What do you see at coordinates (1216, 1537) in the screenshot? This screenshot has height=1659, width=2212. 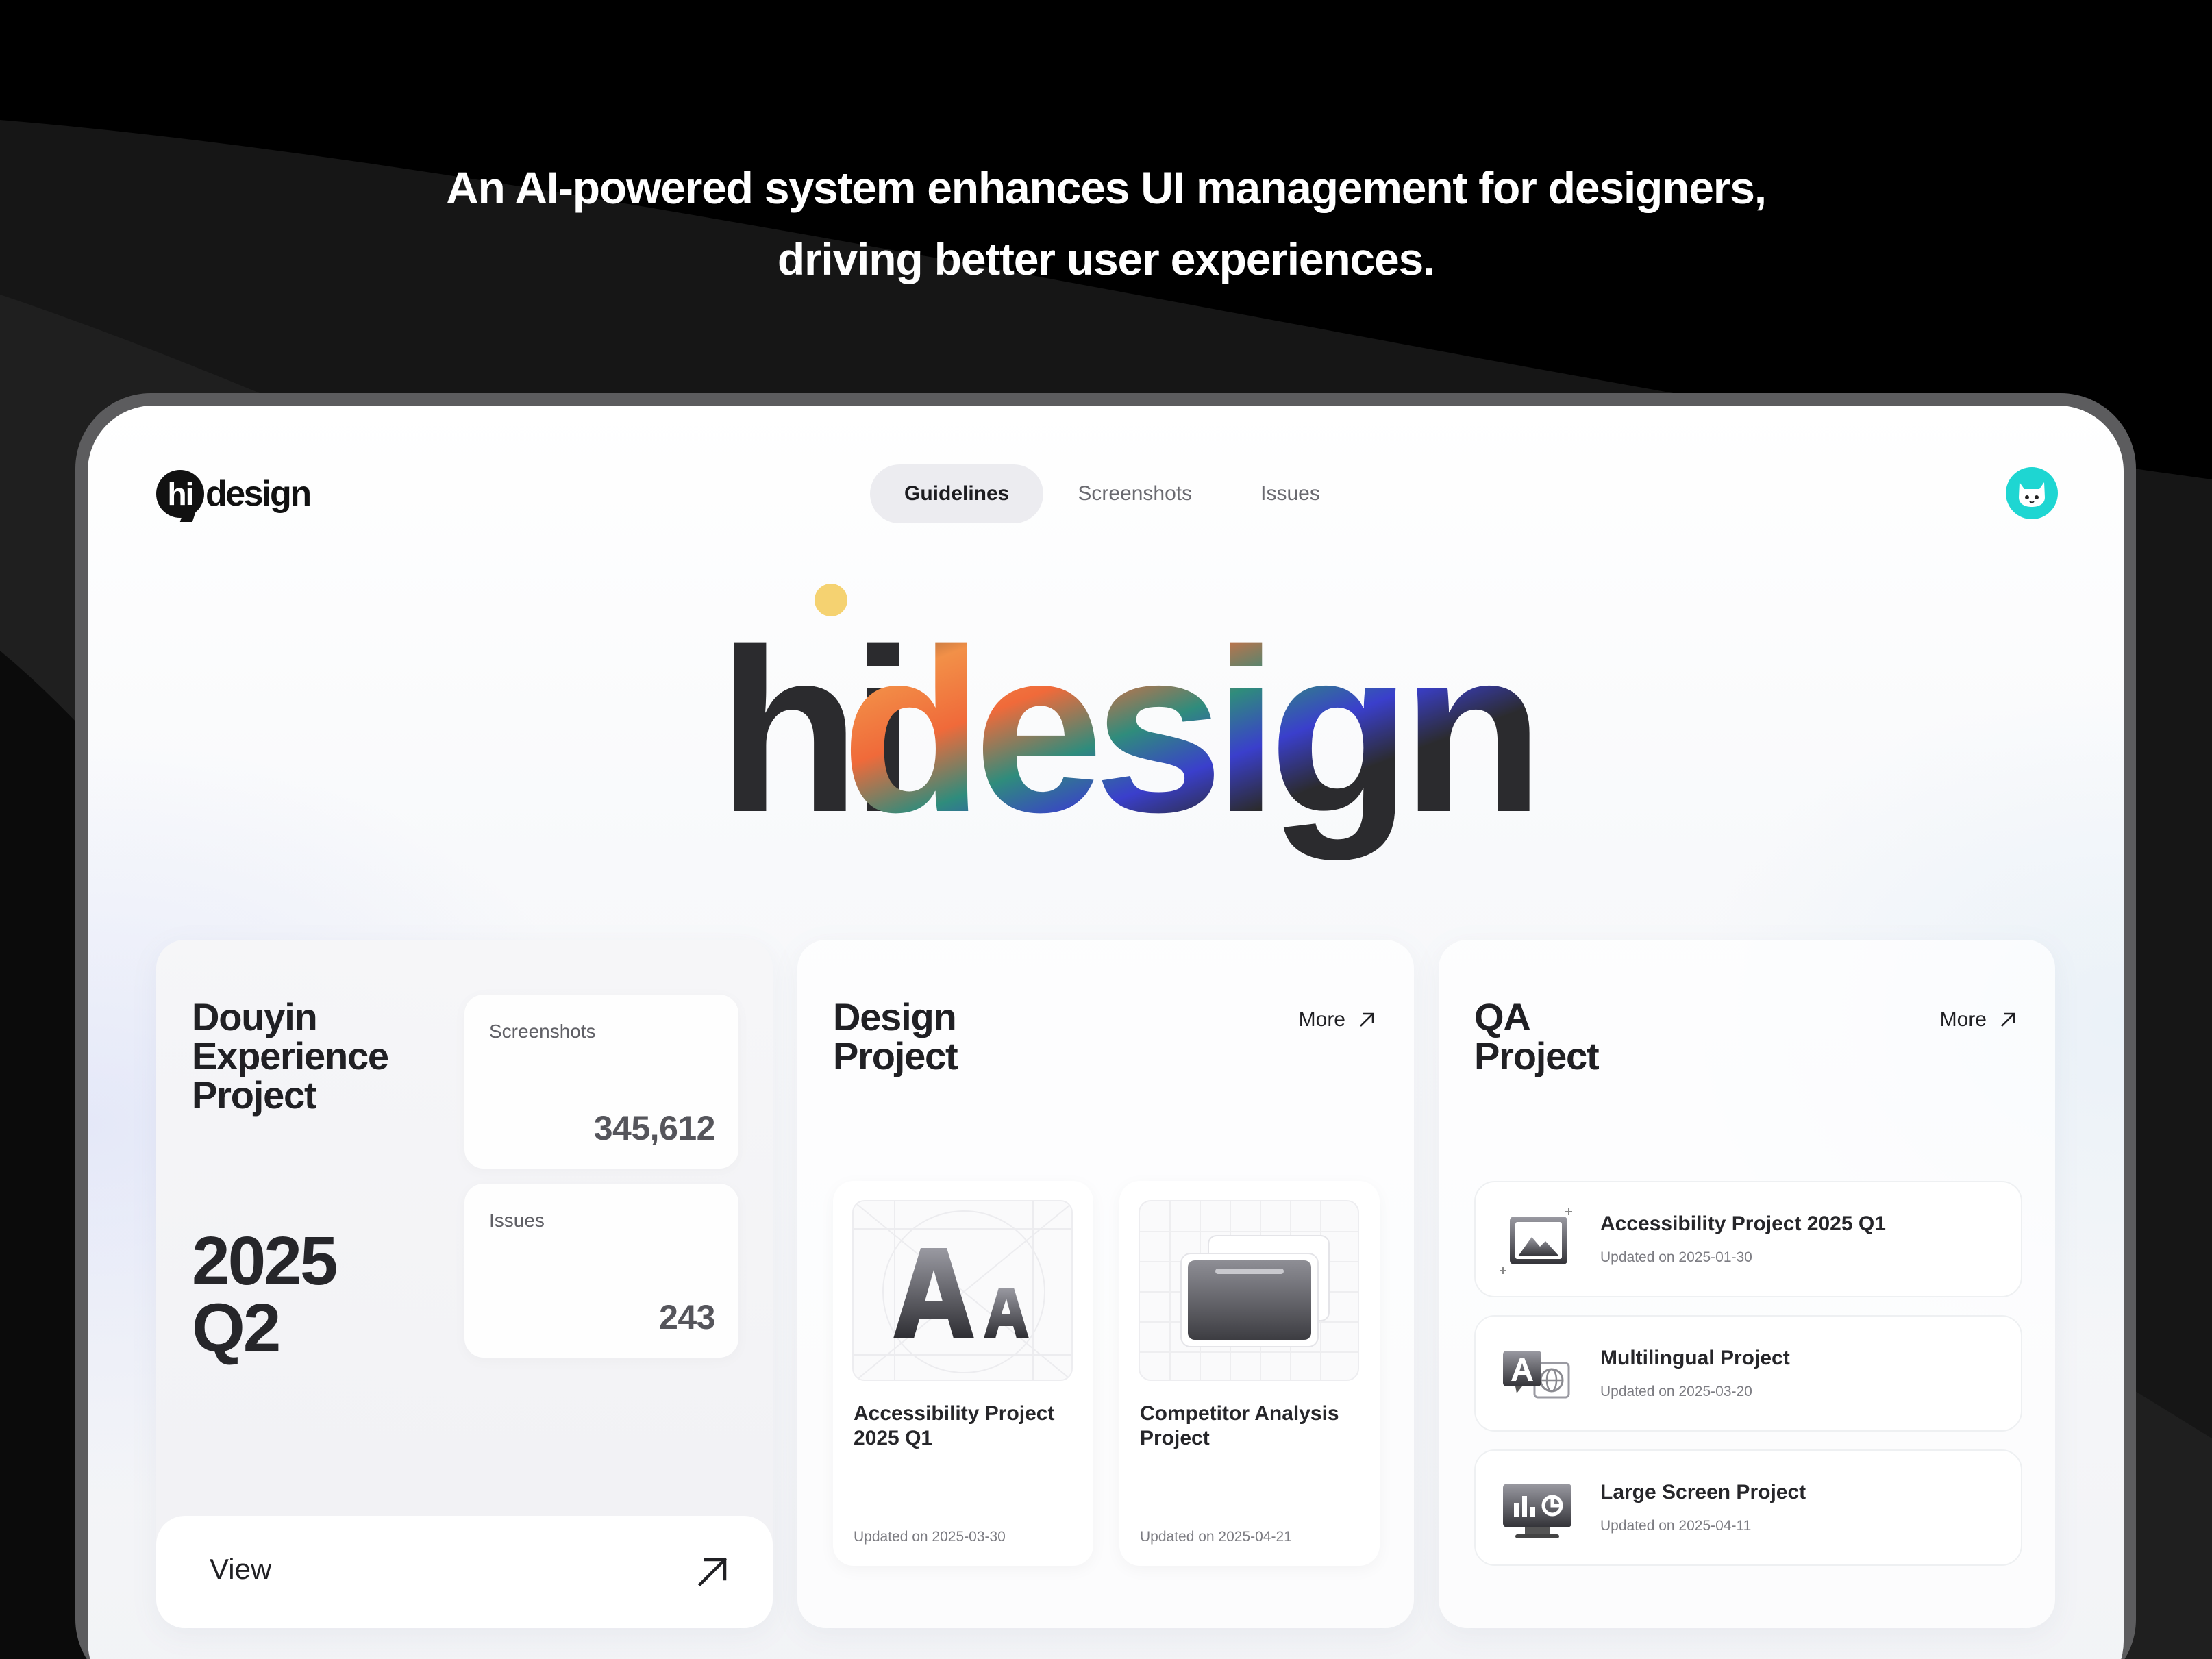 I see `tile-updated: Updated on 2025-04-21` at bounding box center [1216, 1537].